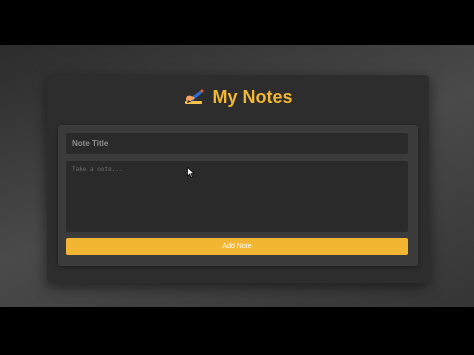 The height and width of the screenshot is (355, 474). I want to click on note-body-textarea, so click(237, 196).